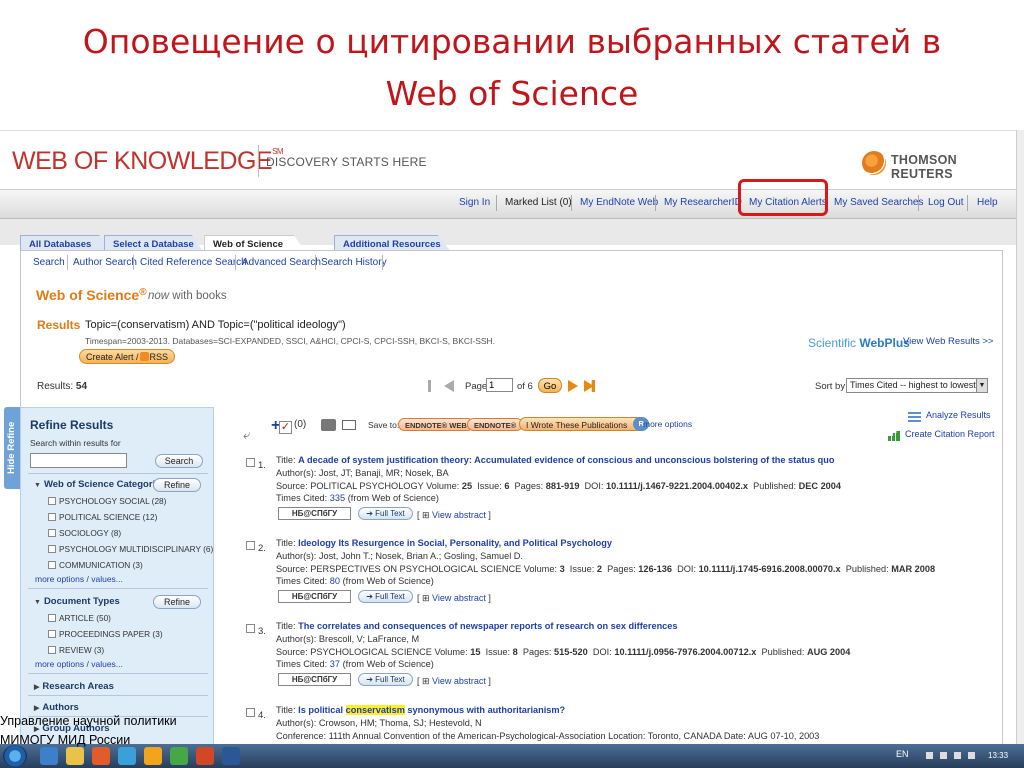  What do you see at coordinates (107, 501) in the screenshot?
I see `category-option: PSYCHOLOGY SOCIAL (28)` at bounding box center [107, 501].